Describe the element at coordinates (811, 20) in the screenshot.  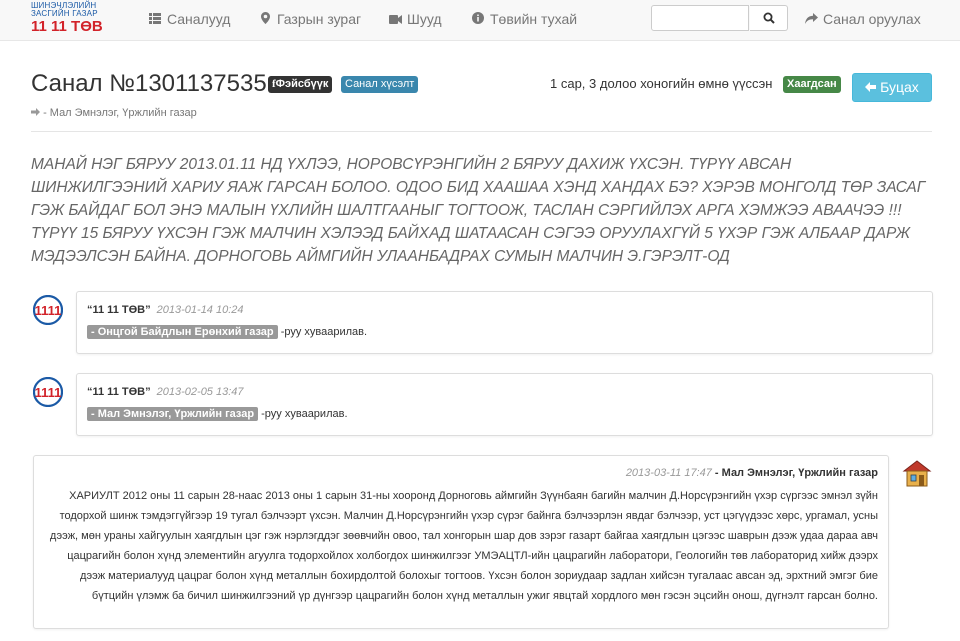
I see `share-icon` at that location.